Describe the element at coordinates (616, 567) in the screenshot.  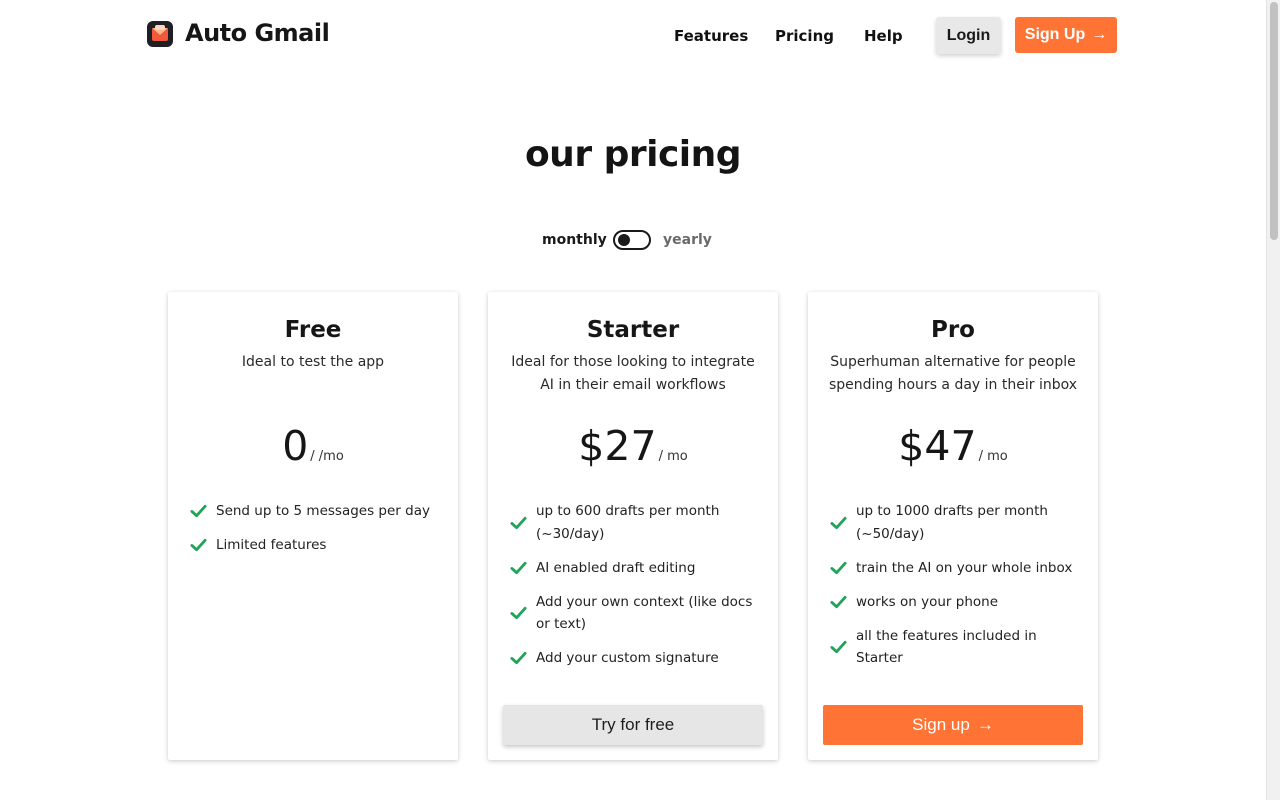
I see `feature-text: AI enabled draft editing` at that location.